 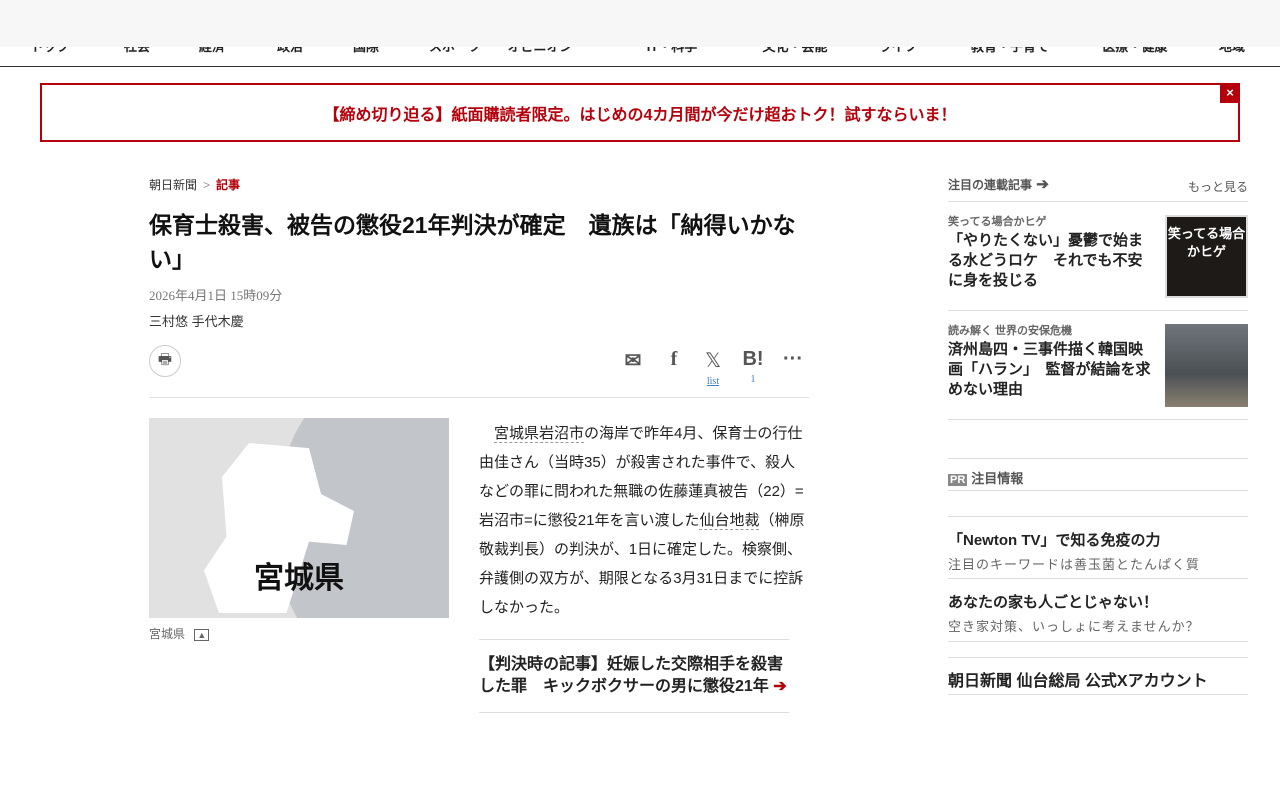 What do you see at coordinates (640, 115) in the screenshot?
I see `promo-text: 【締め切り迫る】紙面購読者限定。はじめの4カ月間が今だけ超おトク！試すならいま！` at bounding box center [640, 115].